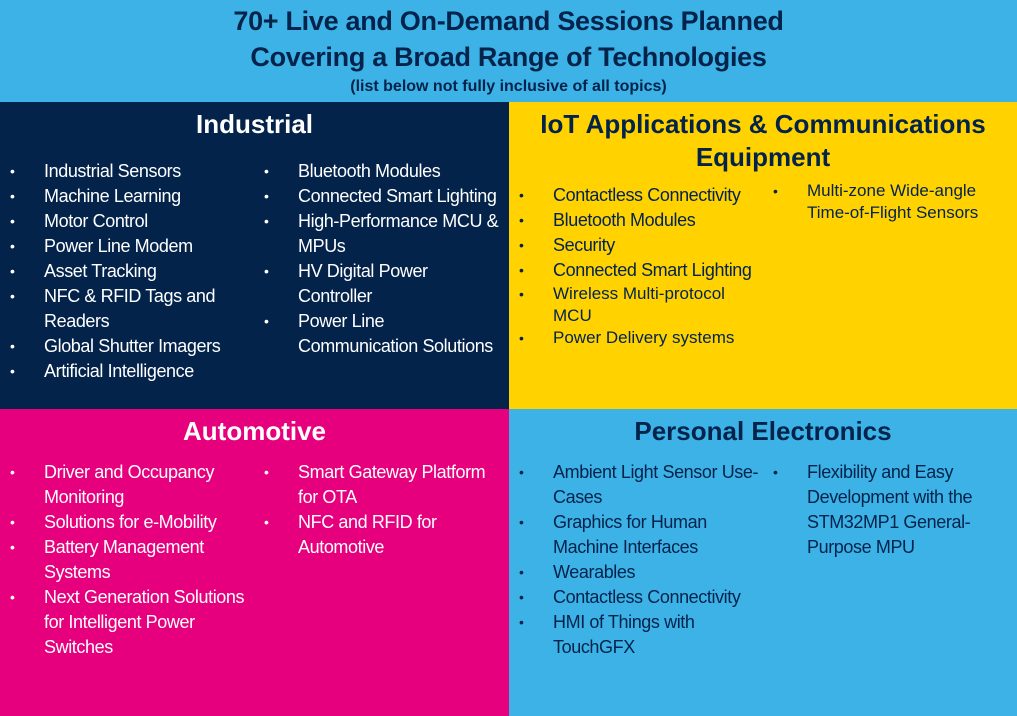  I want to click on list-item: • HV Digital Power Controller, so click(379, 284).